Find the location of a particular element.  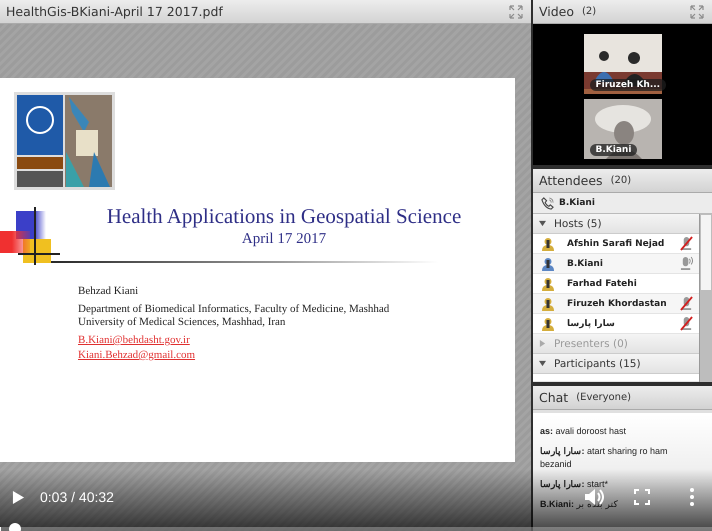

play-icon is located at coordinates (18, 497).